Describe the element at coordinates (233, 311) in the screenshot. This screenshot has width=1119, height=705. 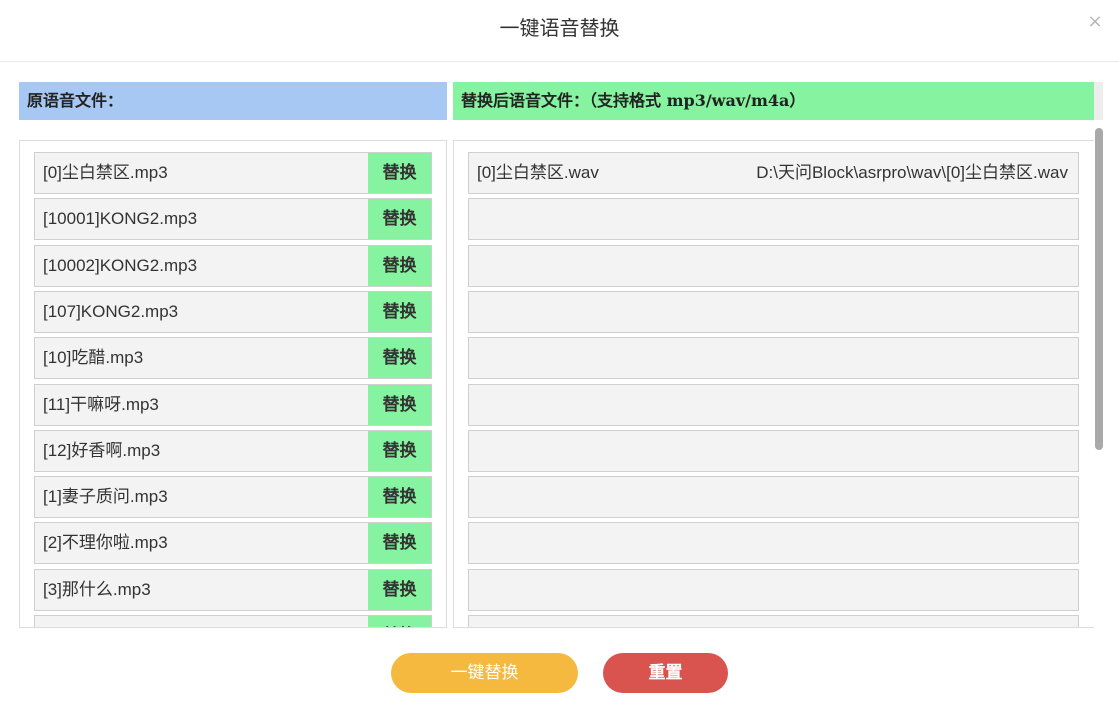
I see `original-file-row: [107]KONG2.mp3 替换` at that location.